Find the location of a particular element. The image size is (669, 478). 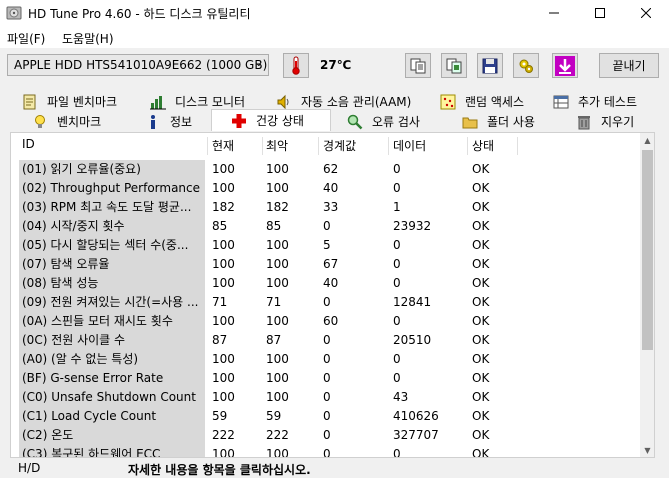

cell-data: 20510 is located at coordinates (412, 340).